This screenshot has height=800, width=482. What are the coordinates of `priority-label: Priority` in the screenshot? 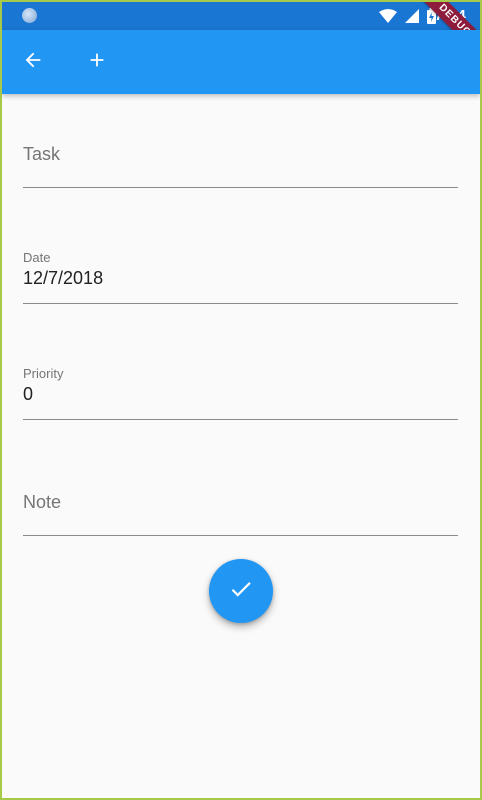 It's located at (43, 373).